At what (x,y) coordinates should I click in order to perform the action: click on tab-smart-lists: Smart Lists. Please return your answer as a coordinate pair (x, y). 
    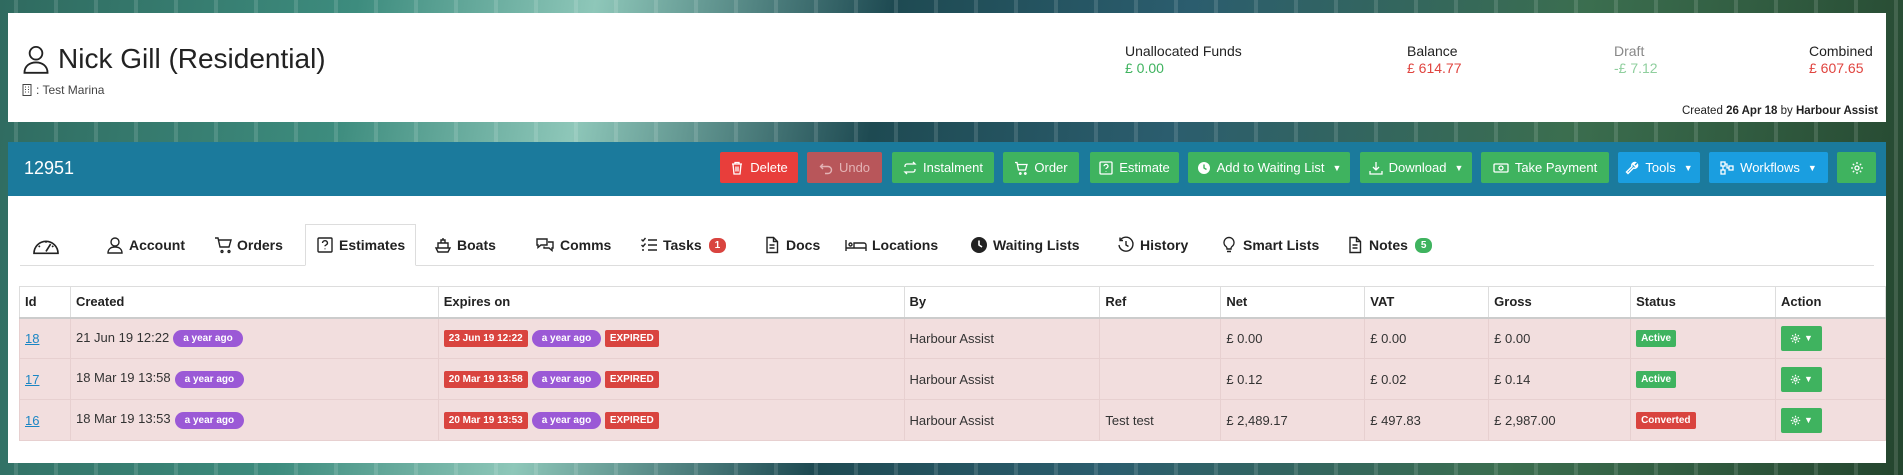
    Looking at the image, I should click on (1269, 245).